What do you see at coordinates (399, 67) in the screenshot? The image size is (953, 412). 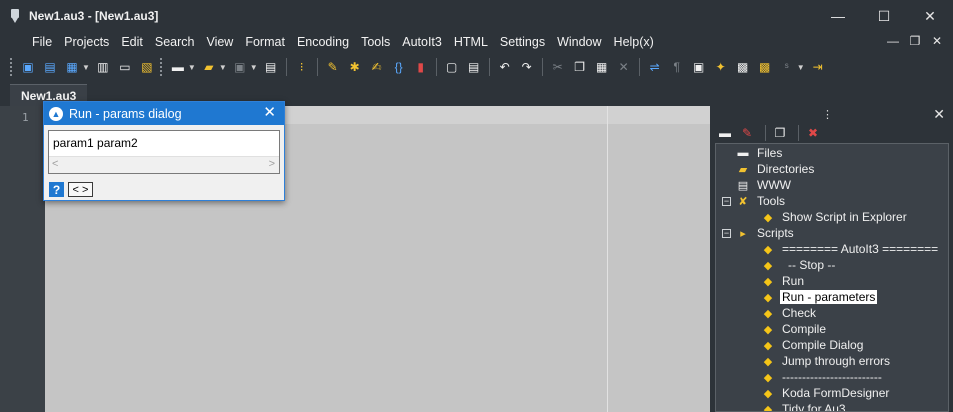 I see `bracket-icon: {}` at bounding box center [399, 67].